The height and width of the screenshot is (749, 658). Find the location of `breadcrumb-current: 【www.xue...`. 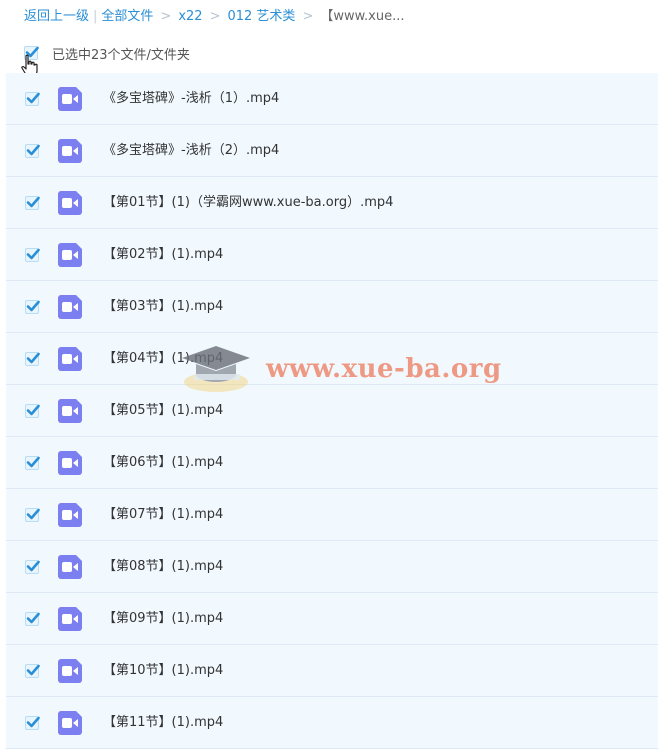

breadcrumb-current: 【www.xue... is located at coordinates (362, 16).